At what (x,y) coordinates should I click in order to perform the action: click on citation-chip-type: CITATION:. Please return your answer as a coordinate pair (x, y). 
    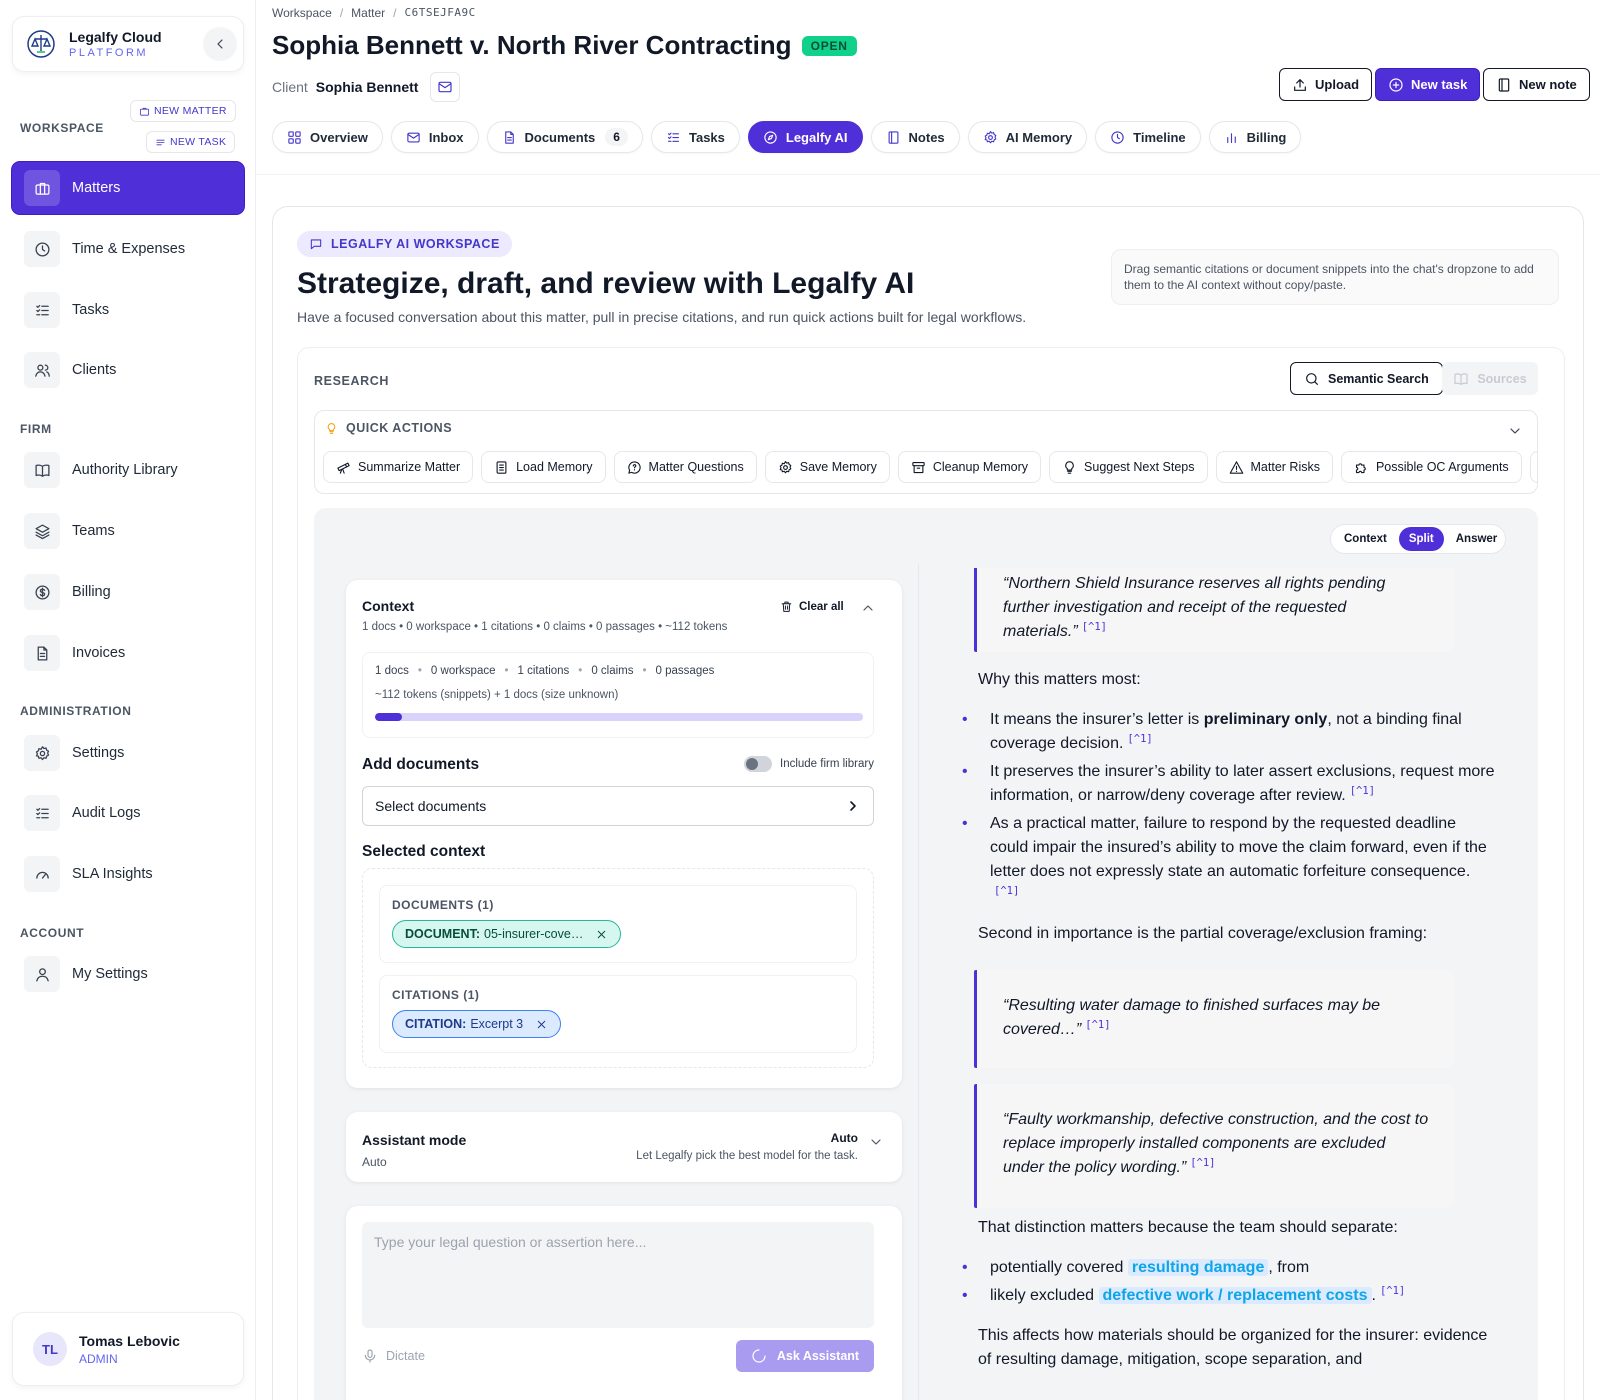
    Looking at the image, I should click on (436, 1024).